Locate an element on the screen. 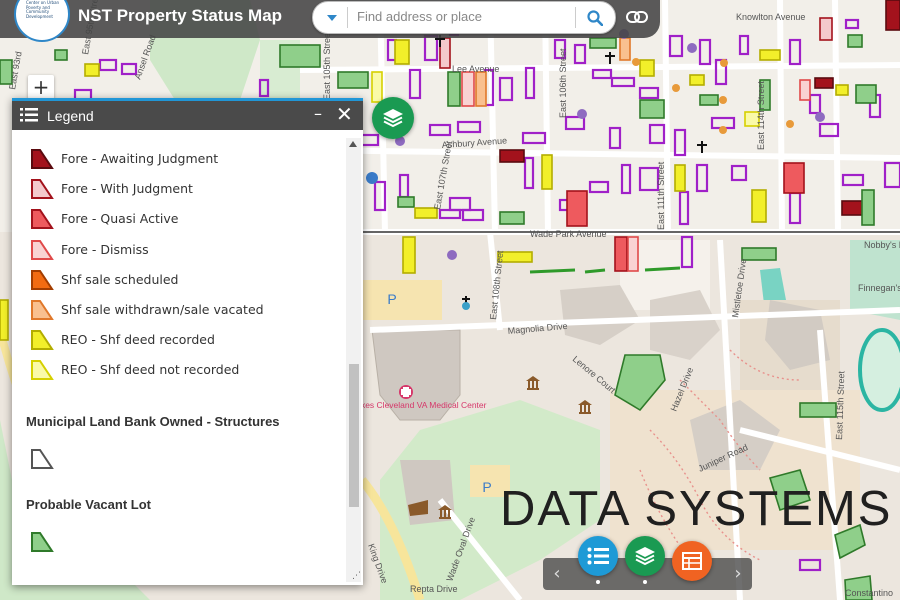 The image size is (900, 600). street-label: East 106th Street is located at coordinates (563, 83).